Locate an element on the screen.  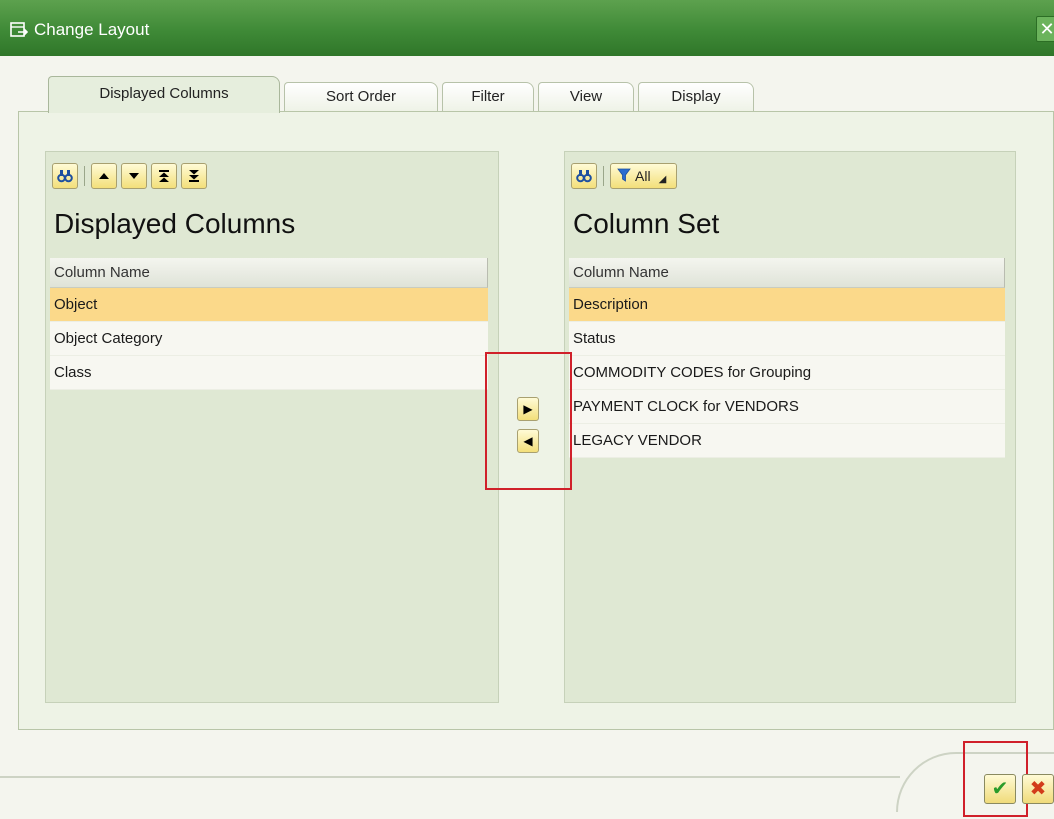
ok-button: ✔ is located at coordinates (1000, 789).